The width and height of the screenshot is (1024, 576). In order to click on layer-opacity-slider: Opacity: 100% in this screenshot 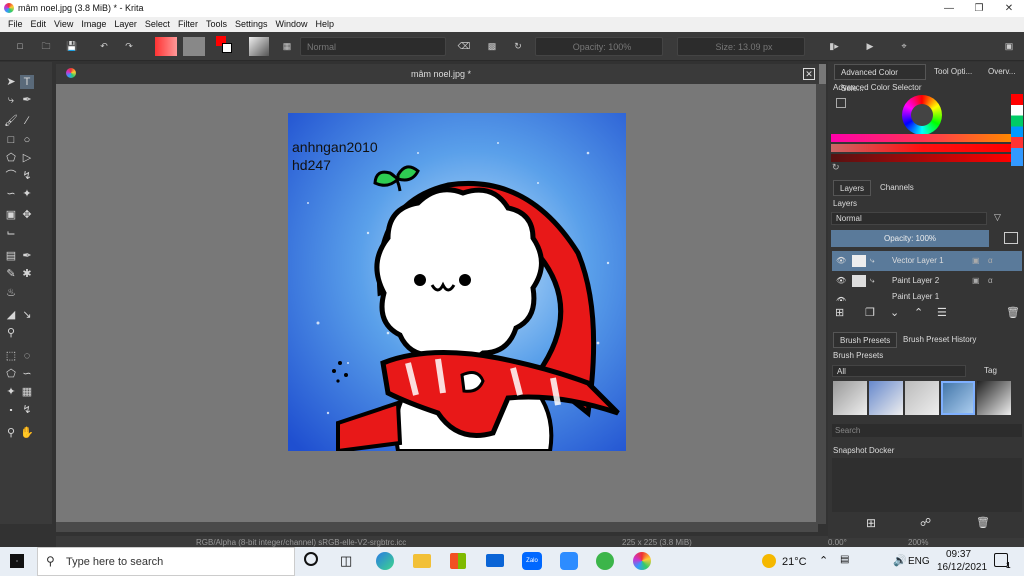, I will do `click(910, 238)`.